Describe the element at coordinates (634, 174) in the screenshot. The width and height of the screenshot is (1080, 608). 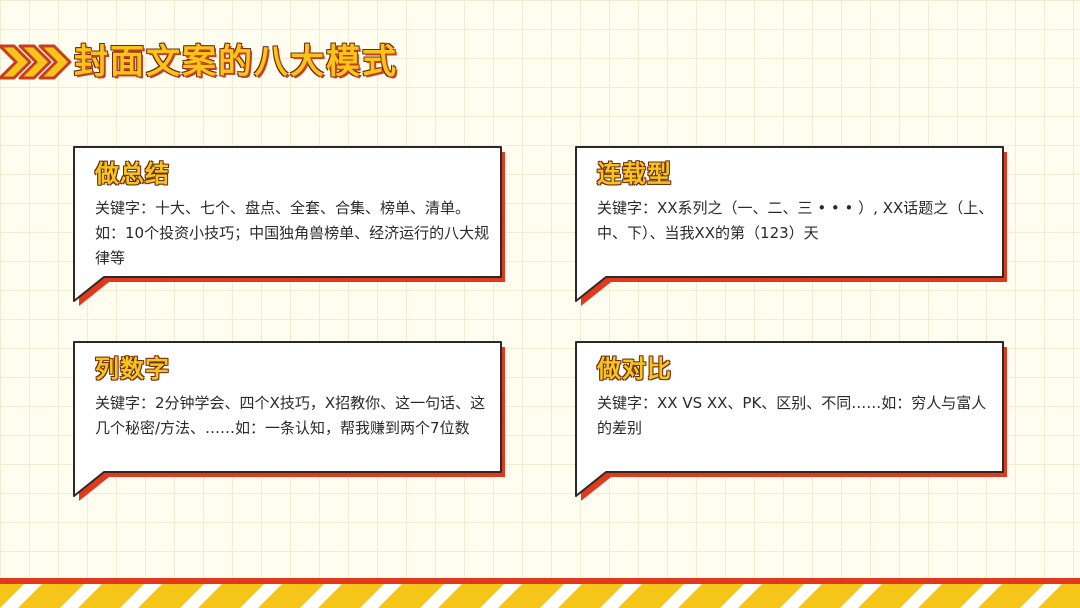
I see `card-title: 连载型` at that location.